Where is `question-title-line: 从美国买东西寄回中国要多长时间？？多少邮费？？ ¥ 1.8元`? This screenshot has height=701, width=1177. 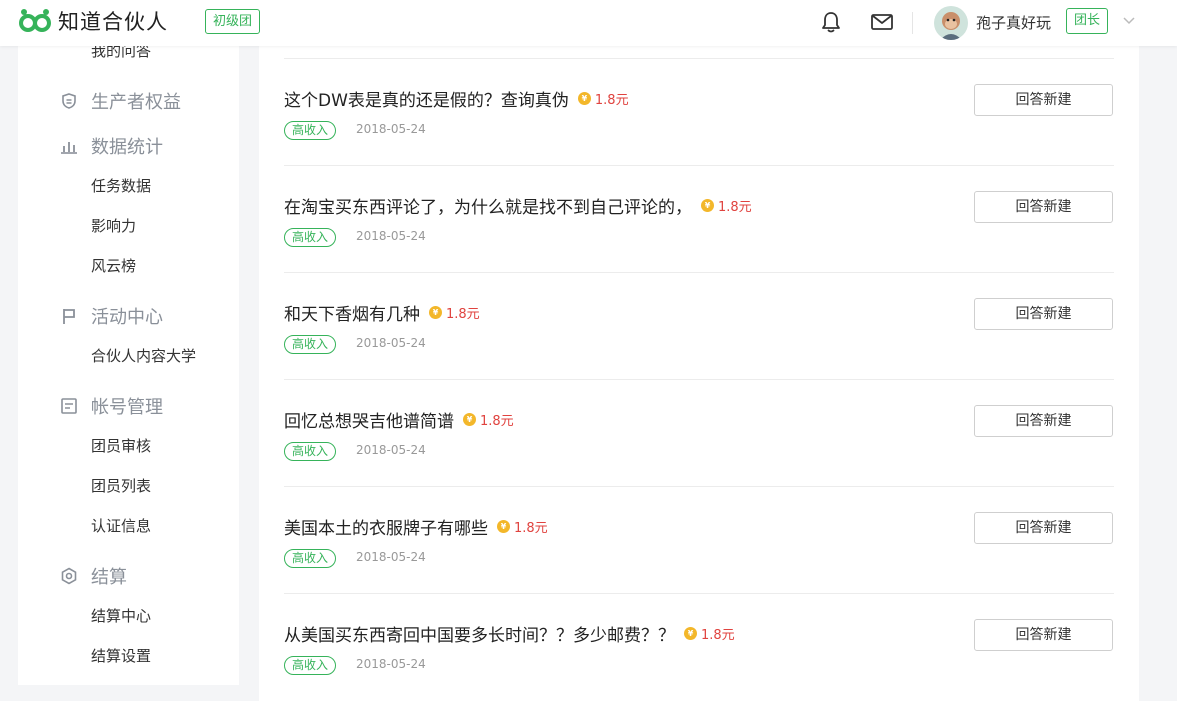
question-title-line: 从美国买东西寄回中国要多长时间？？多少邮费？？ ¥ 1.8元 is located at coordinates (509, 633).